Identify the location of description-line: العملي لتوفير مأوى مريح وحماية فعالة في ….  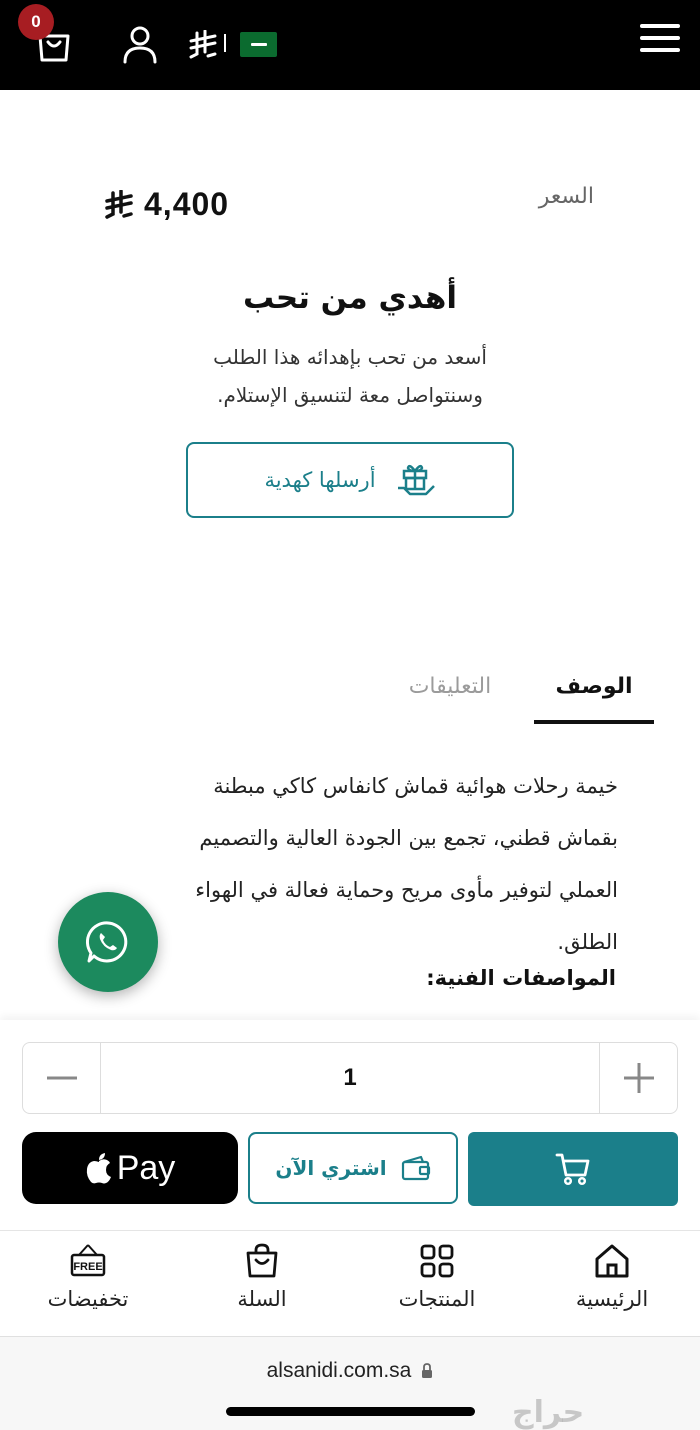
(406, 890).